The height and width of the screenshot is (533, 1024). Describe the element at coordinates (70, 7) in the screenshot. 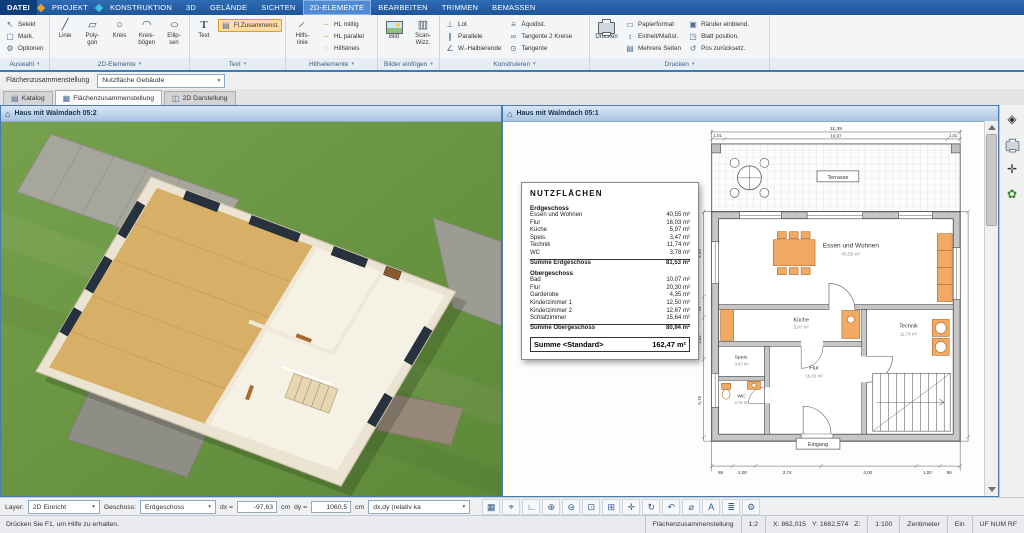

I see `tab-projekt: PROJEKT` at that location.